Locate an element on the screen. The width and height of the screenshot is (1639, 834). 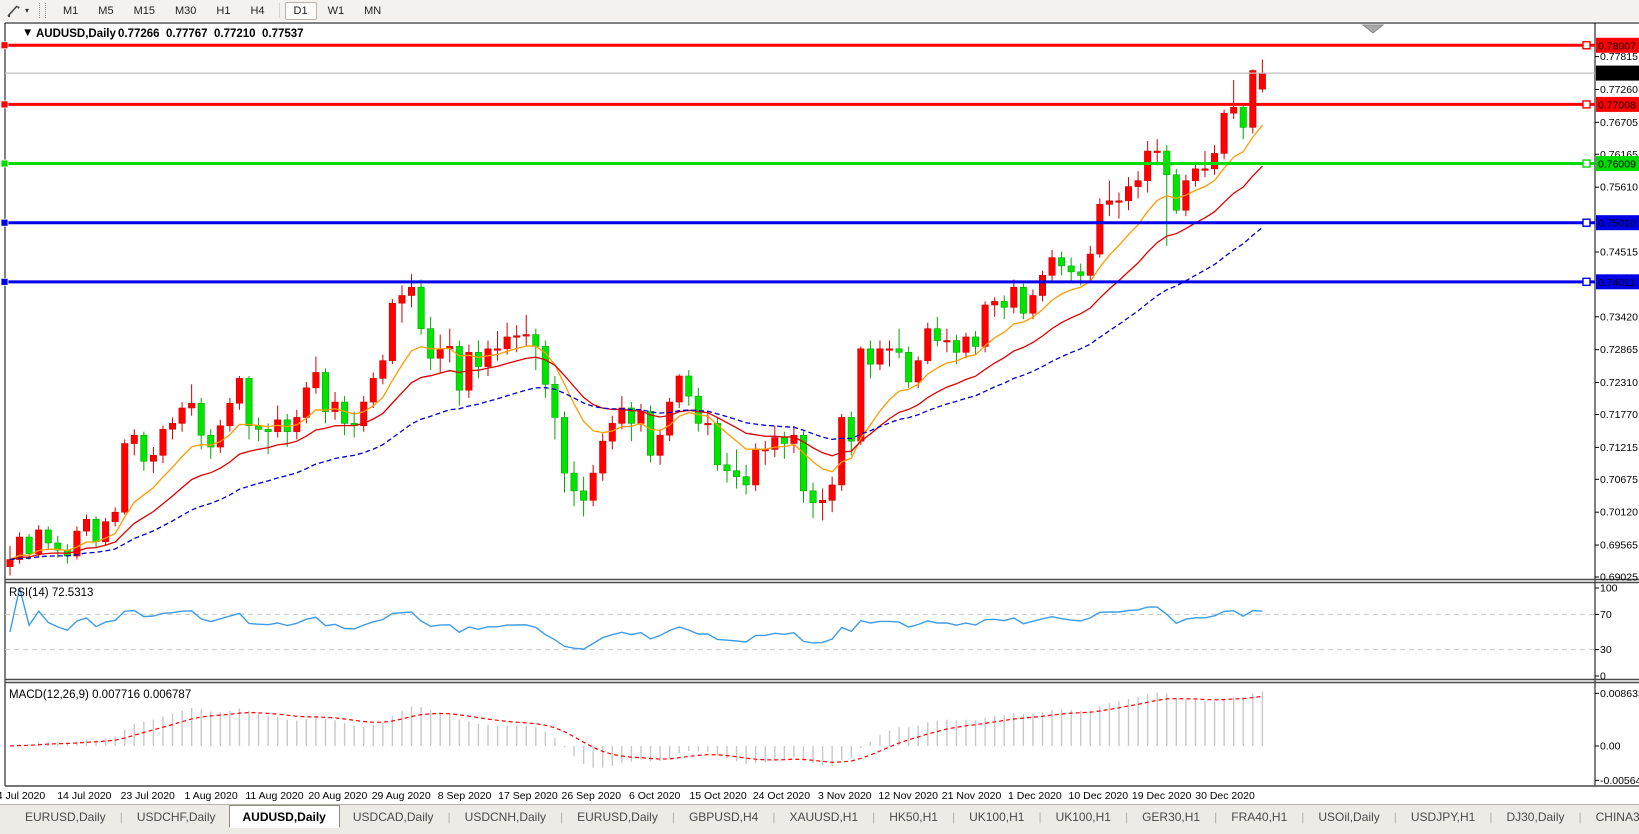
hline-price-label: 0.74011 is located at coordinates (1616, 283).